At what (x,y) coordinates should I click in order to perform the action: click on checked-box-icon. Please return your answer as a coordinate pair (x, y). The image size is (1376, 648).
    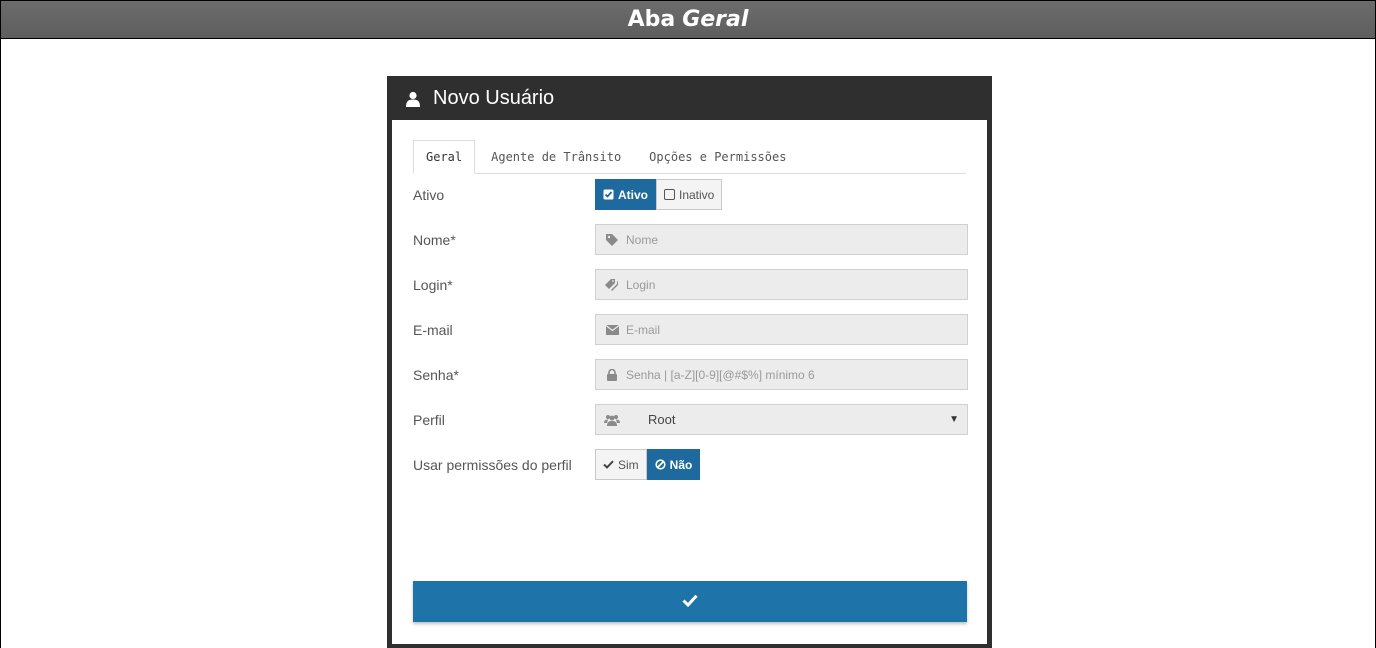
    Looking at the image, I should click on (608, 194).